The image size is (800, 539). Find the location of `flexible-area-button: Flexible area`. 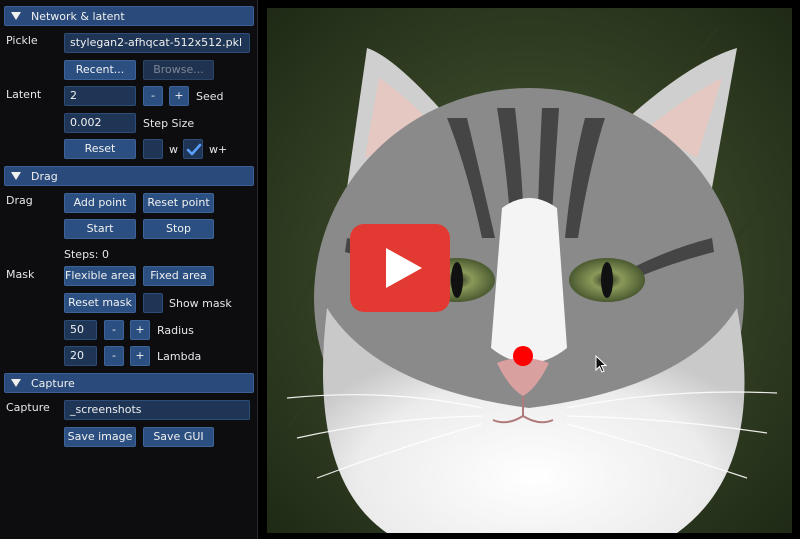

flexible-area-button: Flexible area is located at coordinates (100, 276).